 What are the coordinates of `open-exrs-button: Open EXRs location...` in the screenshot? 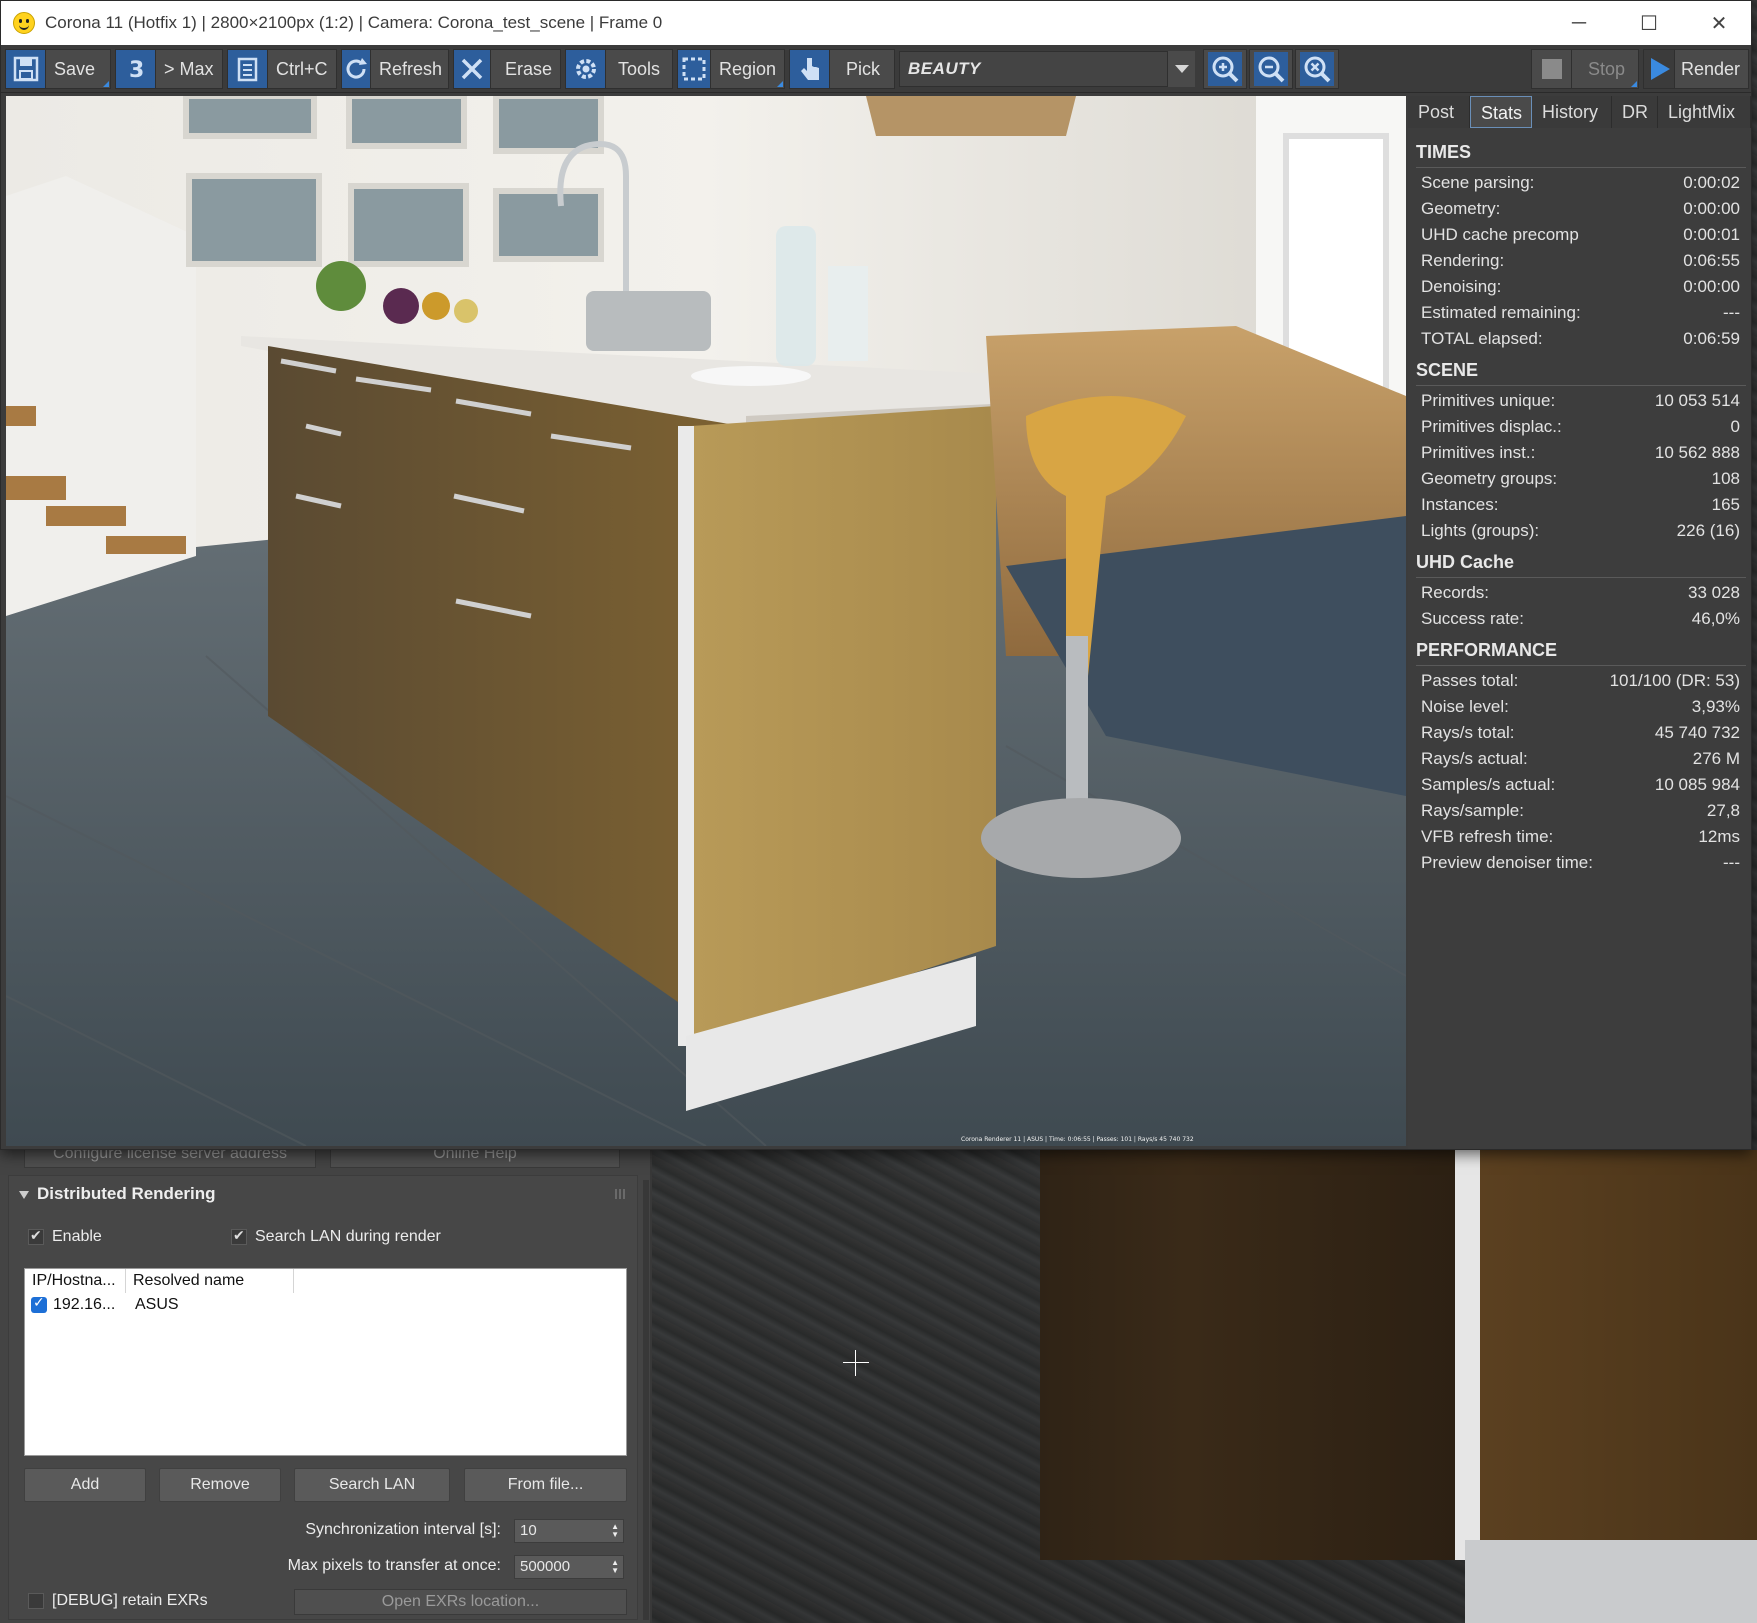 It's located at (460, 1602).